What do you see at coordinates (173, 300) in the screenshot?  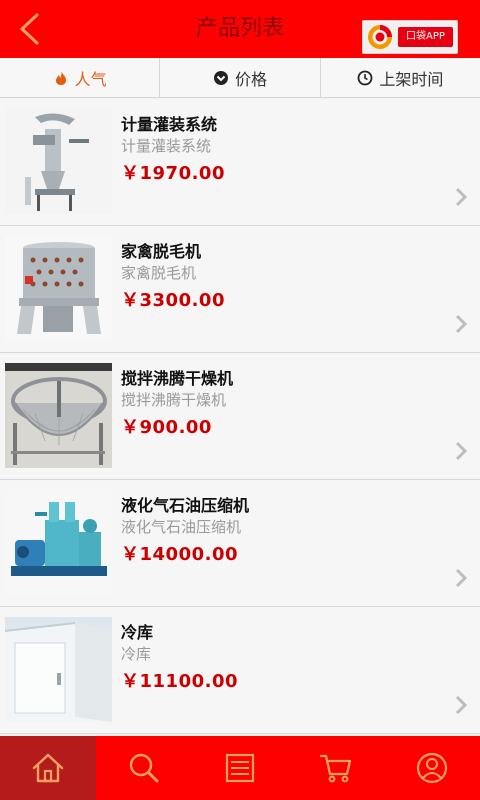 I see `product-price: ￥3300.00` at bounding box center [173, 300].